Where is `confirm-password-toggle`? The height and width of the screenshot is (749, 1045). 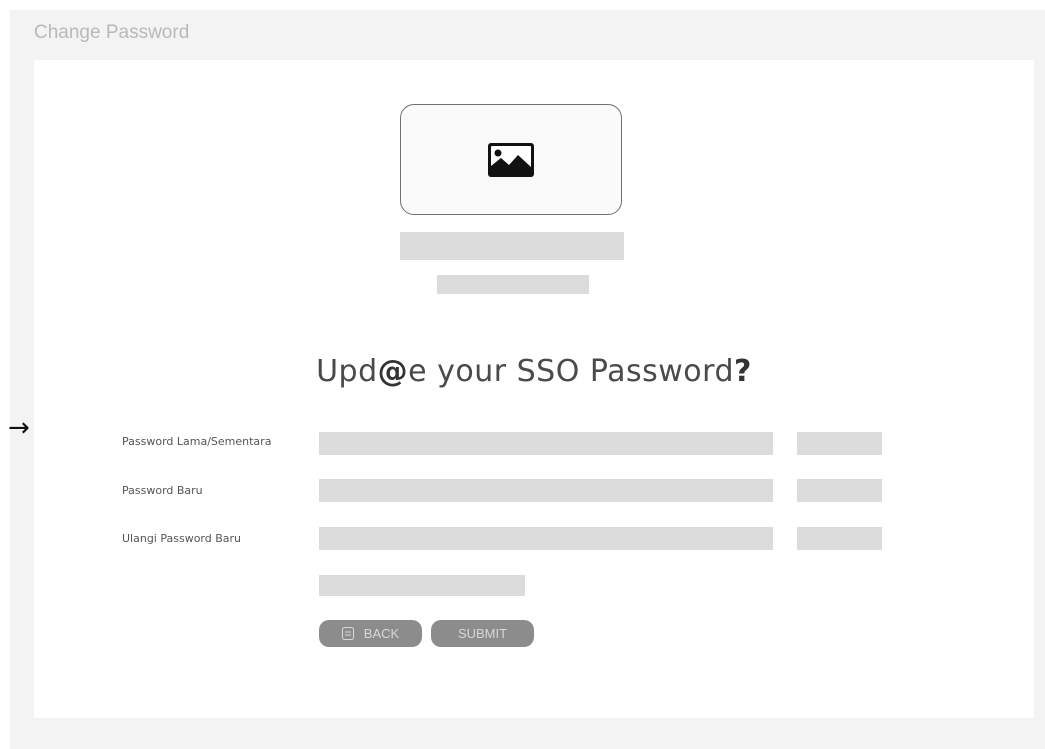 confirm-password-toggle is located at coordinates (839, 538).